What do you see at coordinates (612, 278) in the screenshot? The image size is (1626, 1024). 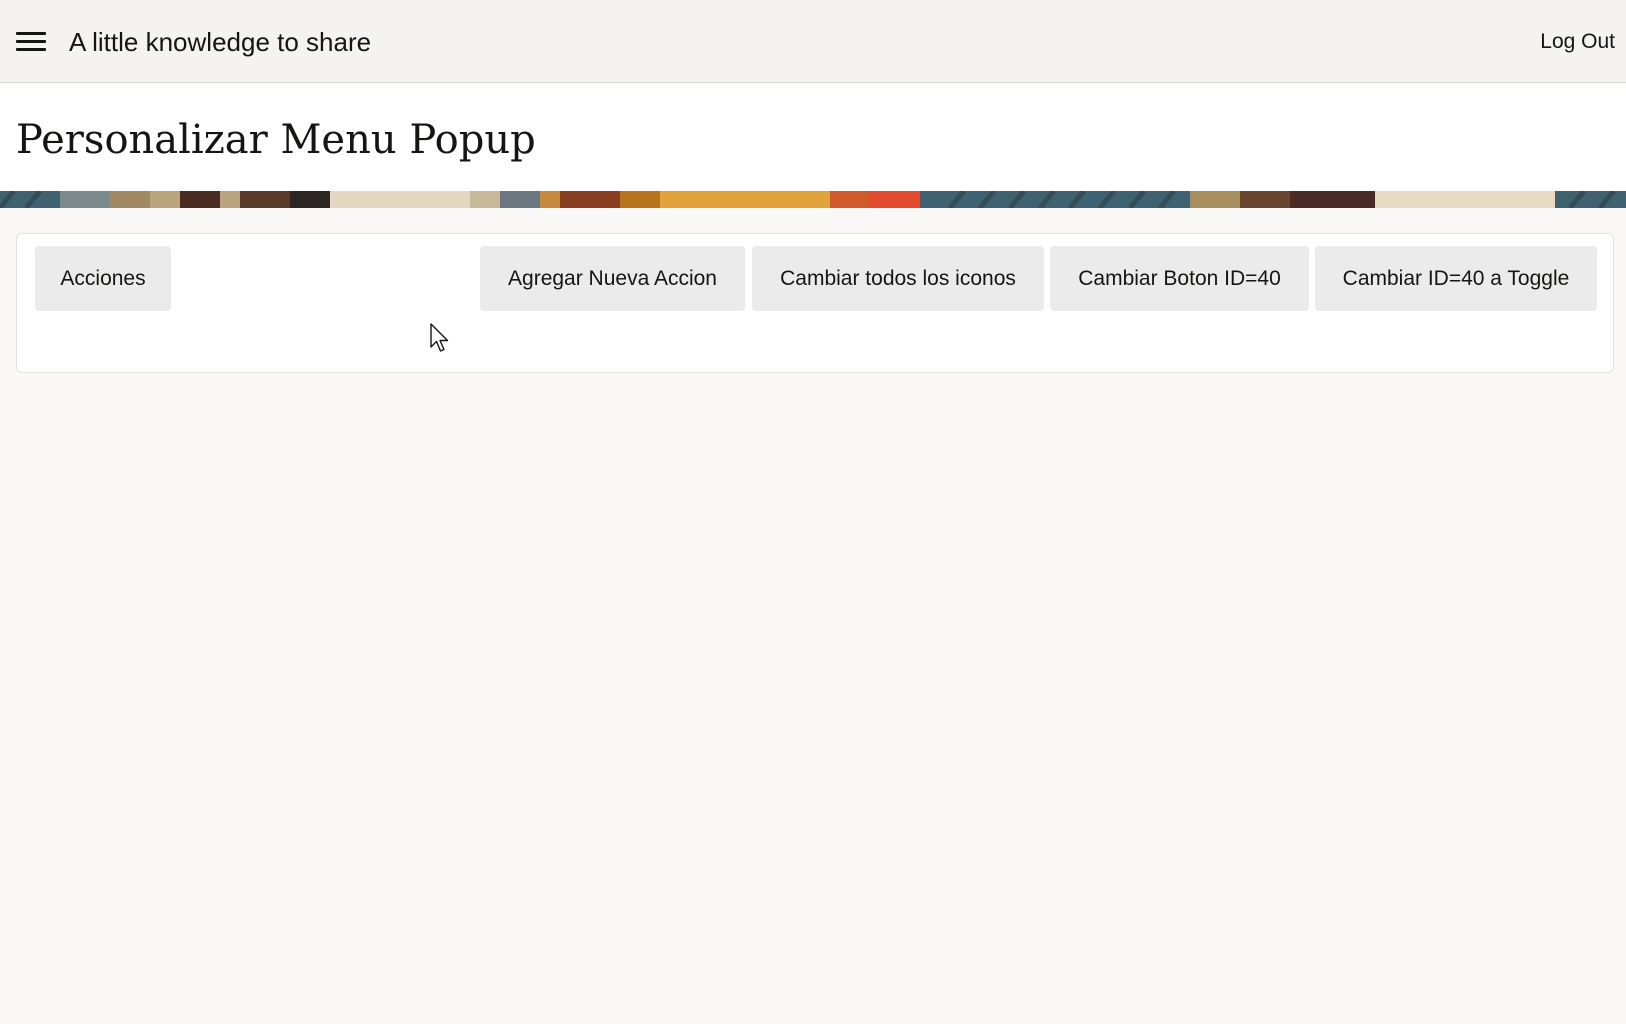 I see `agregar-nueva-accion-button: Agregar Nueva Accion` at bounding box center [612, 278].